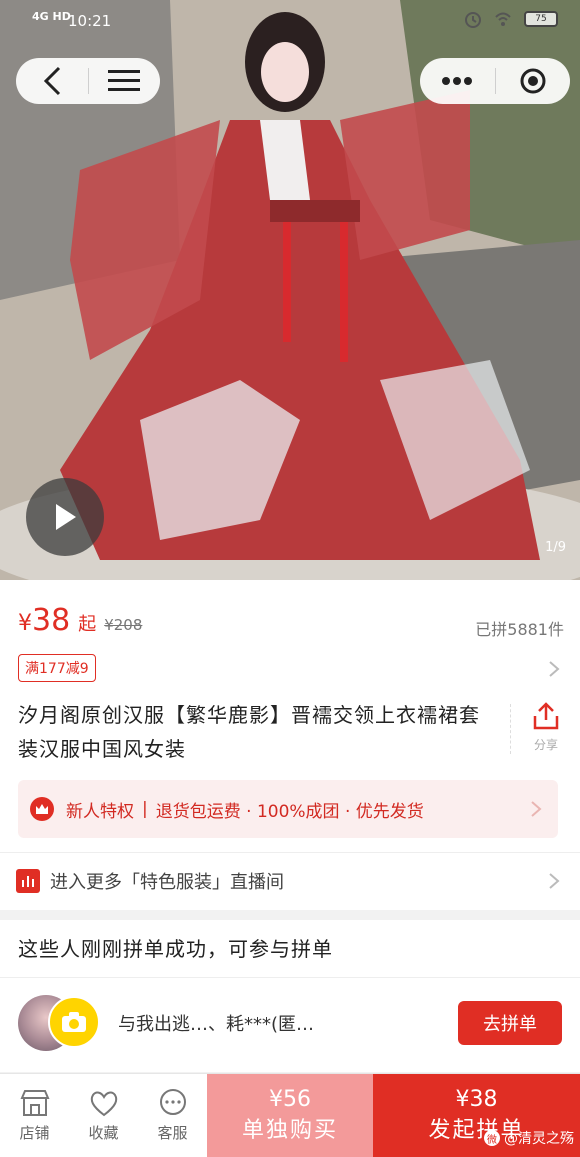 This screenshot has height=1157, width=580. I want to click on price-suffix: 起, so click(87, 624).